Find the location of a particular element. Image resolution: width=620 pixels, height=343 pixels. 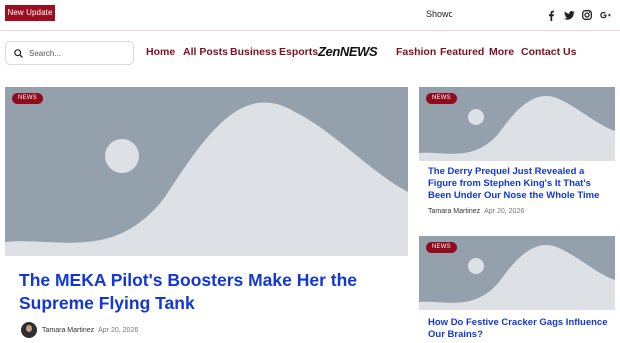

nav-featured: Featured is located at coordinates (462, 52).